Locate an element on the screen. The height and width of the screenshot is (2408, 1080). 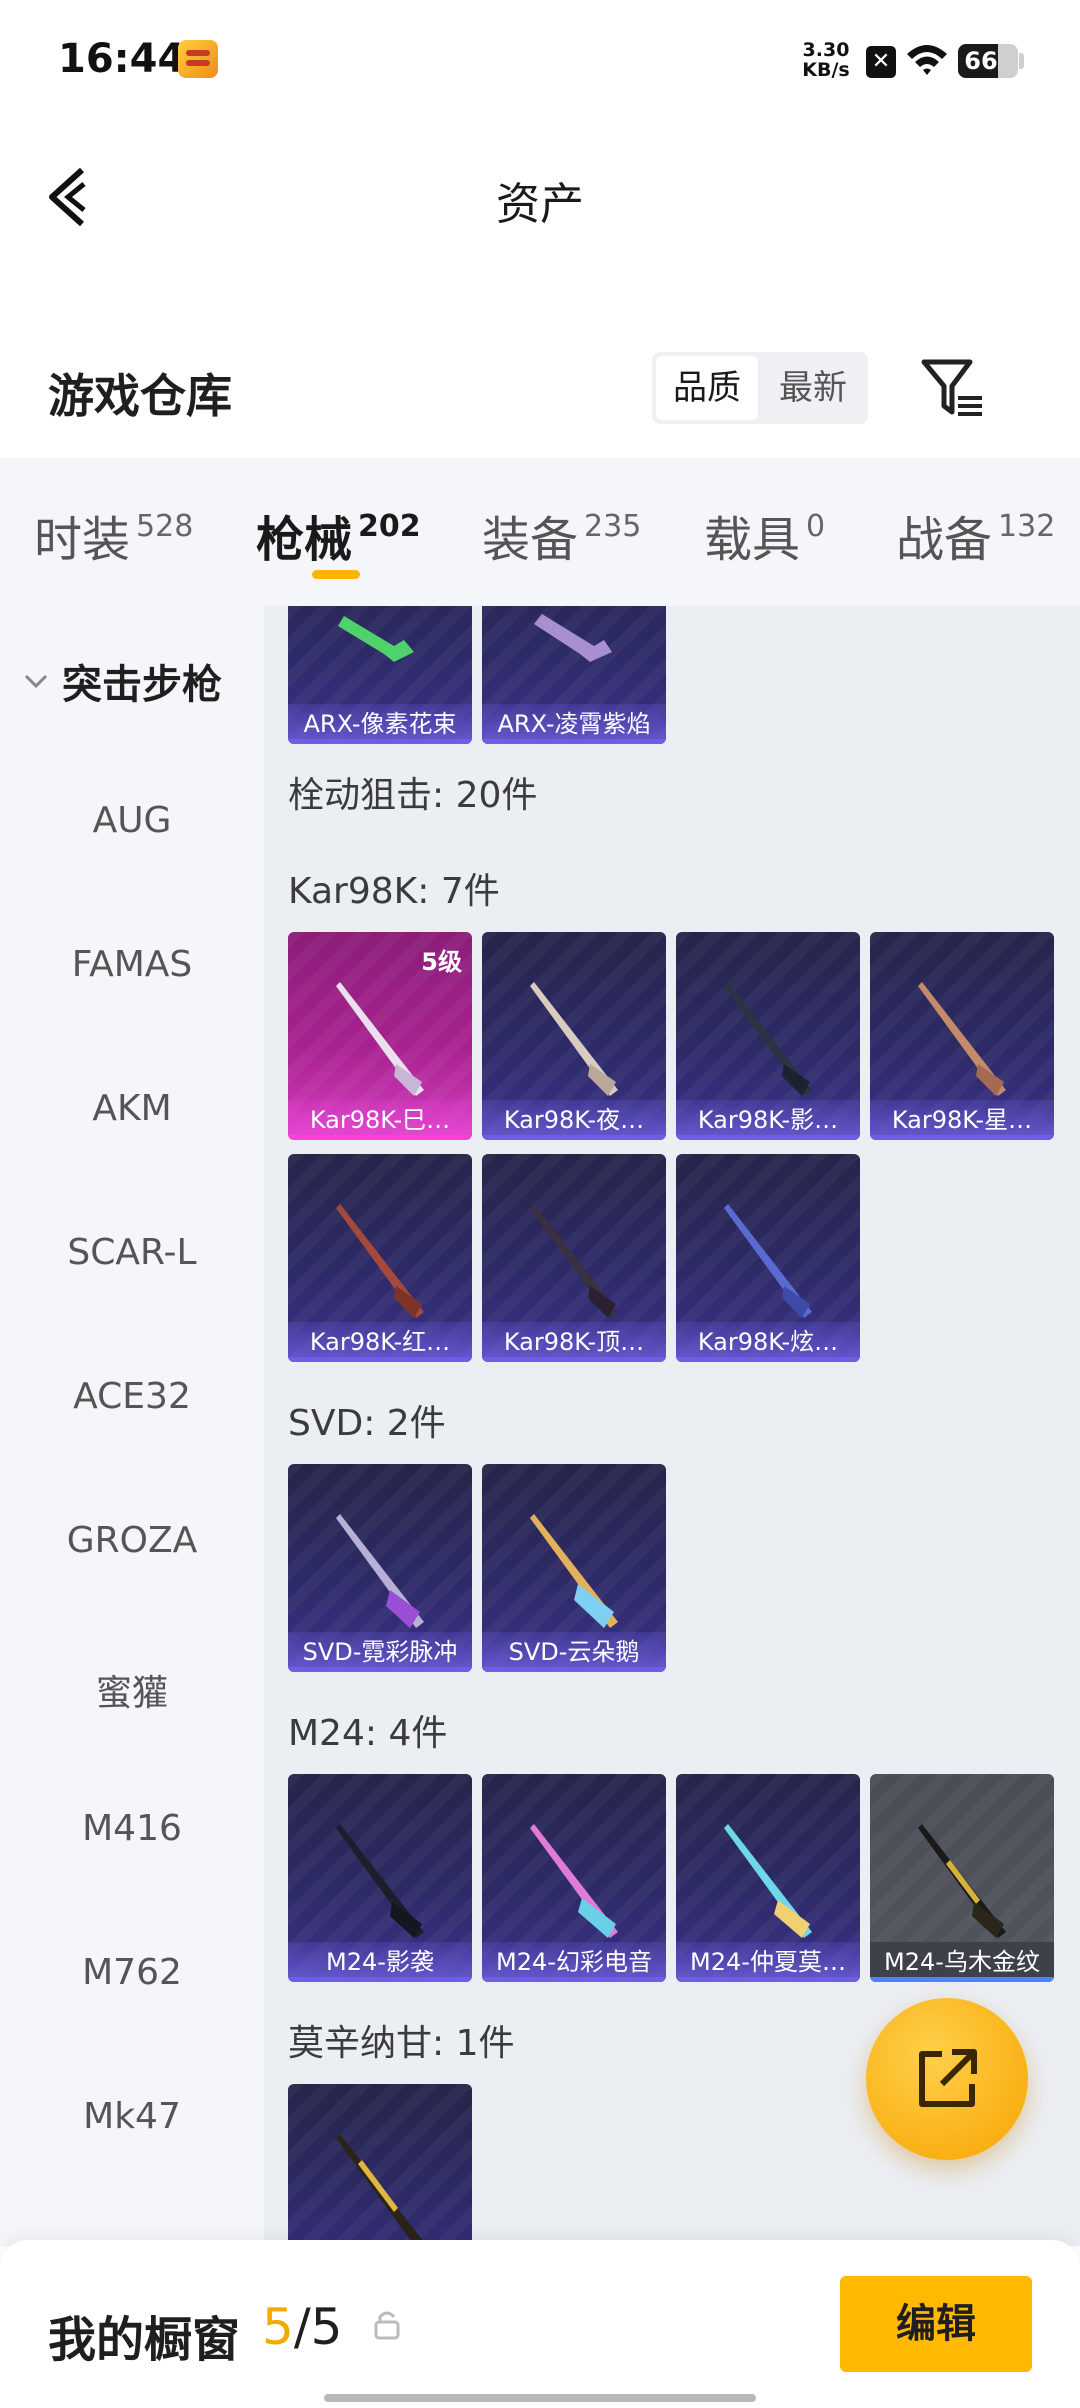
weapon-card-name: M24-影袭 is located at coordinates (380, 1962).